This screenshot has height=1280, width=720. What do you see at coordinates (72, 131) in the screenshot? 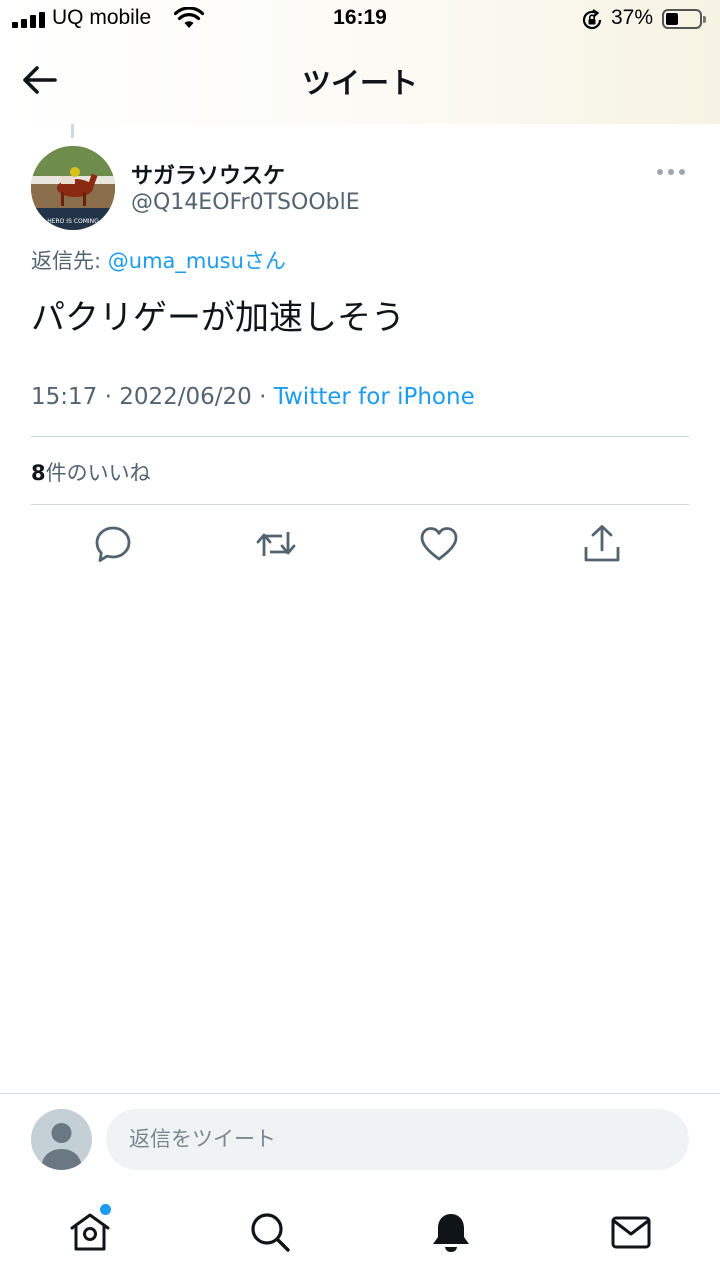
I see `thread-line` at bounding box center [72, 131].